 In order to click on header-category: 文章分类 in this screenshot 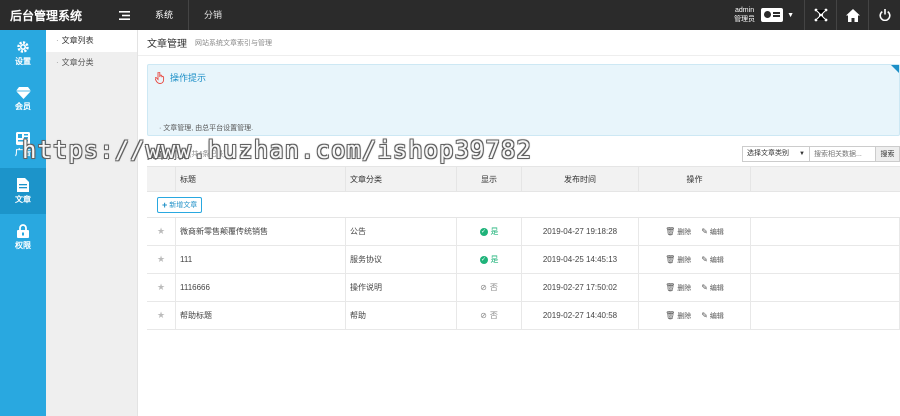, I will do `click(401, 179)`.